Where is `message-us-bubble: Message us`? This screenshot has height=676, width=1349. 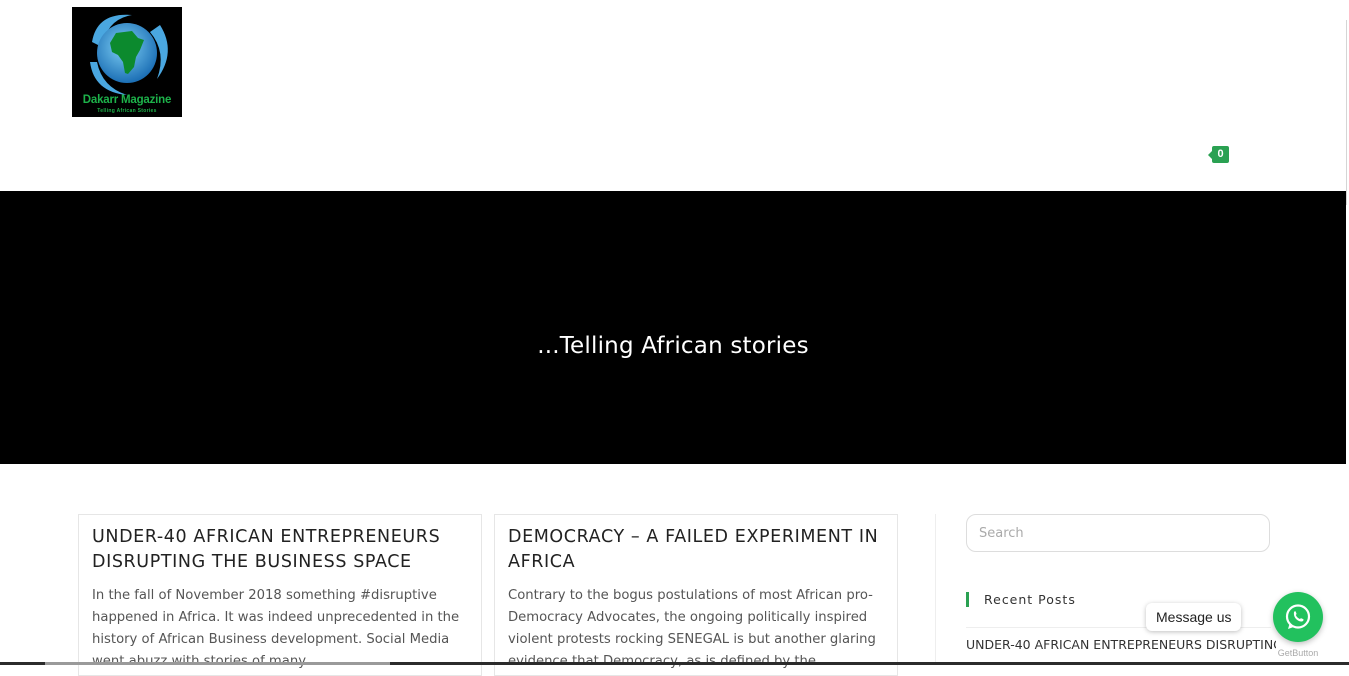
message-us-bubble: Message us is located at coordinates (1194, 617).